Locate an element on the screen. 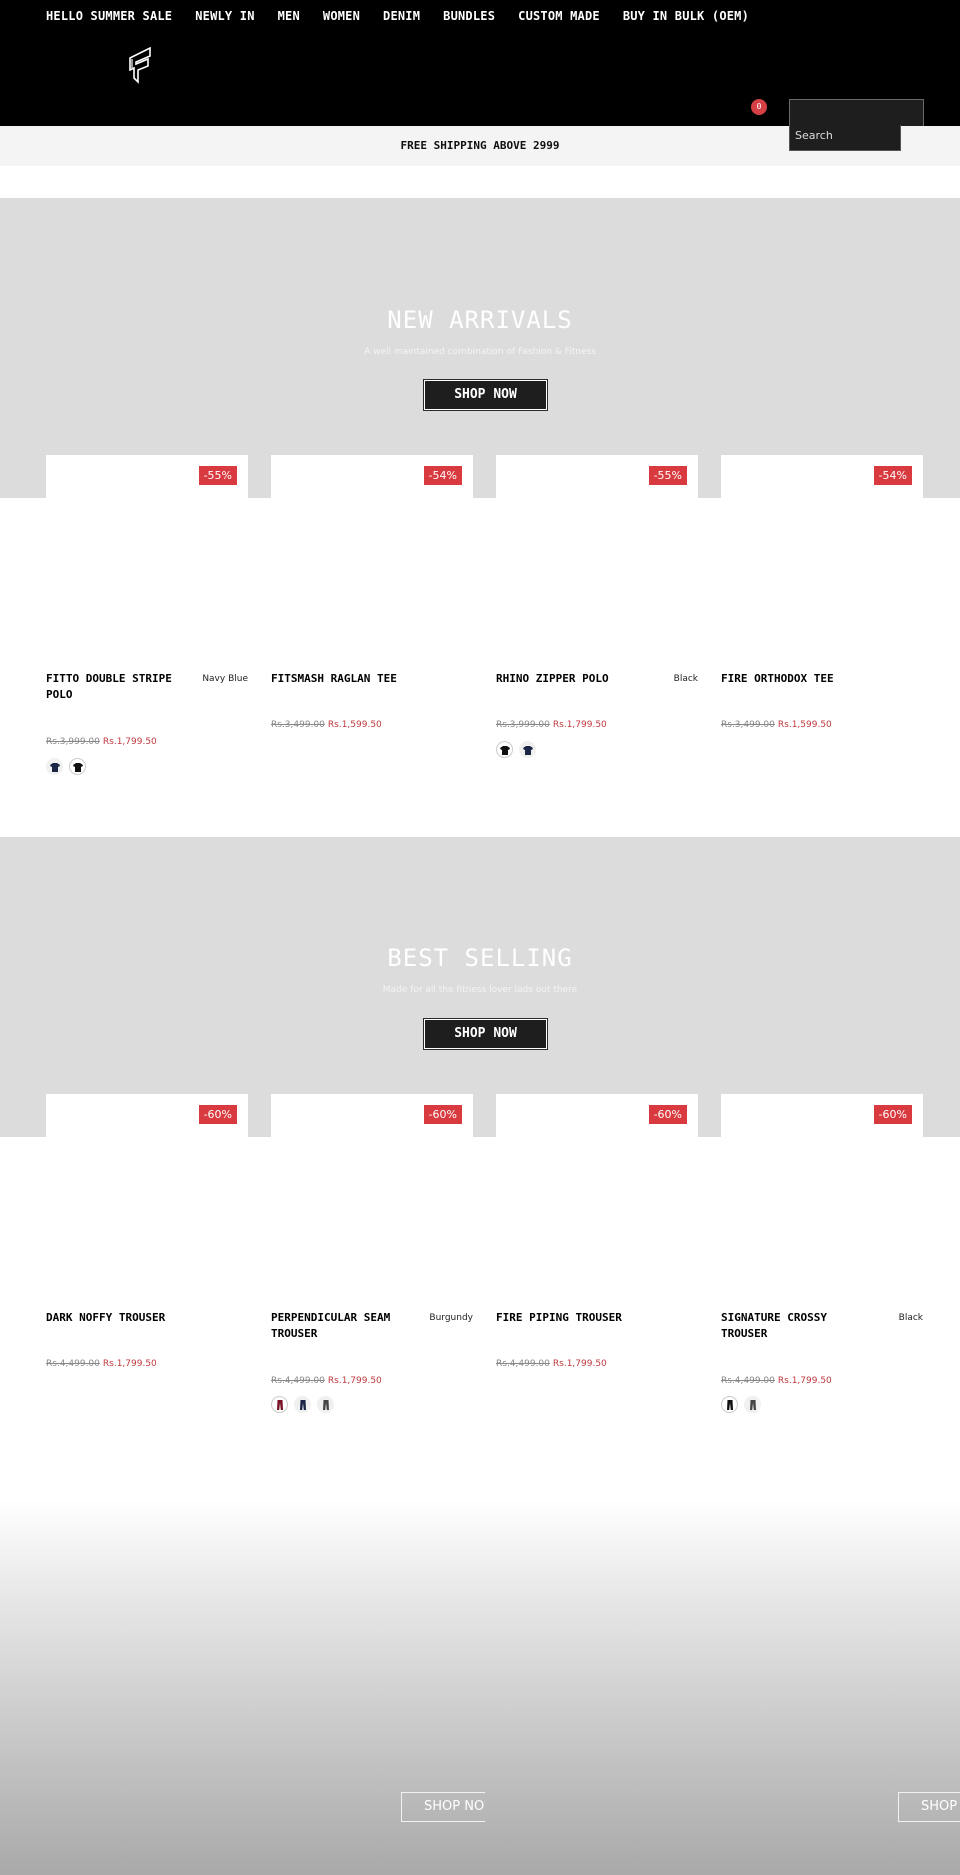 This screenshot has width=960, height=1875. product-title: RHINO ZIPPER POLO is located at coordinates (571, 679).